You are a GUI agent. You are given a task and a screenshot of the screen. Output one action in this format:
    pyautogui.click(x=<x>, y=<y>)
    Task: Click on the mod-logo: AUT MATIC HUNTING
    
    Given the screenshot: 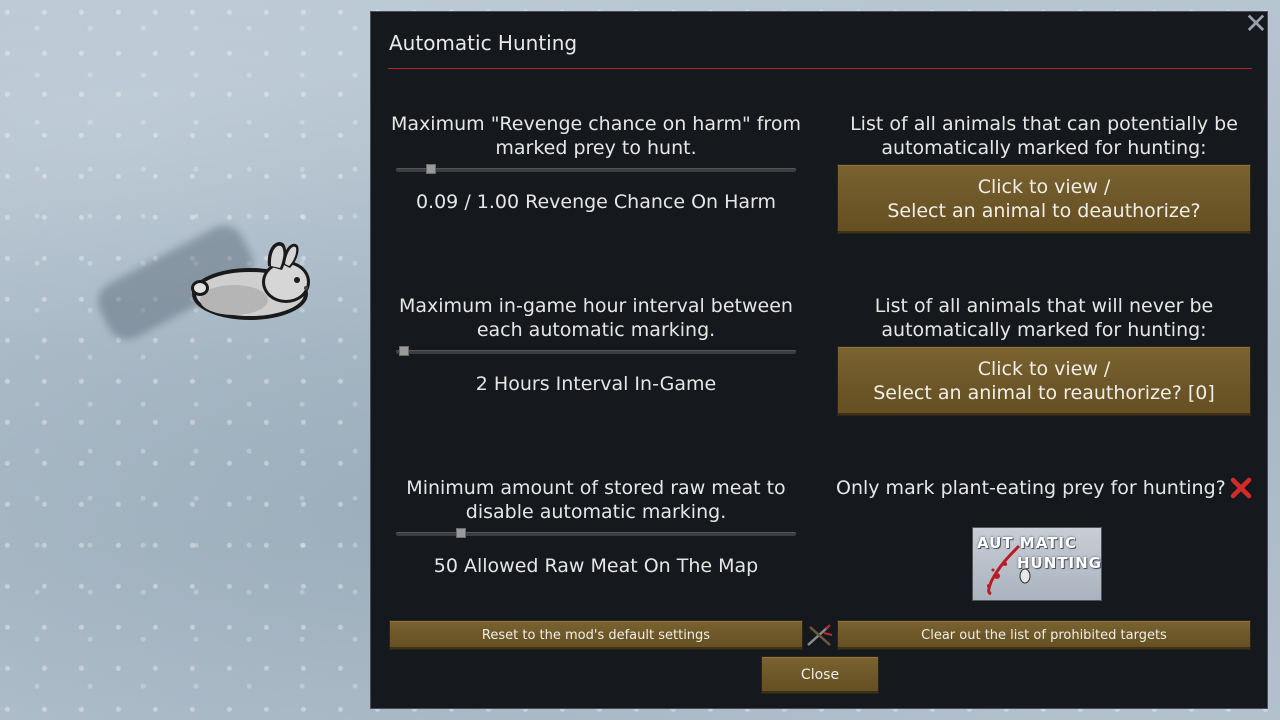 What is the action you would take?
    pyautogui.click(x=1037, y=564)
    